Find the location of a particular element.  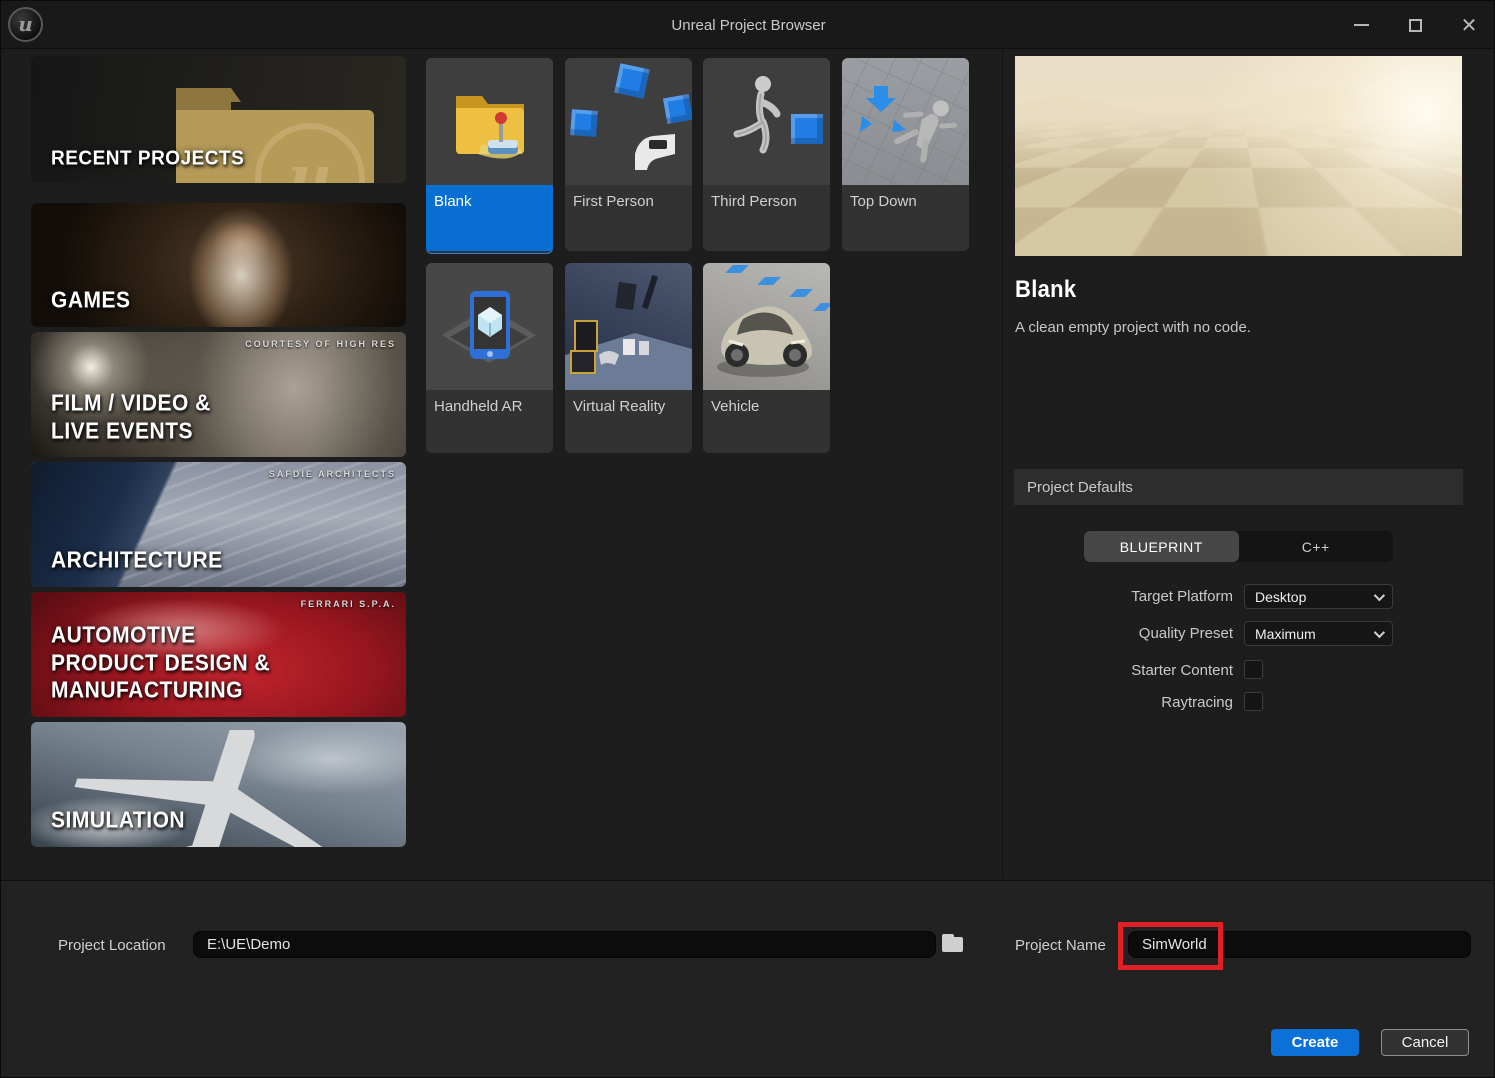

template-label: First Person is located at coordinates (628, 218).